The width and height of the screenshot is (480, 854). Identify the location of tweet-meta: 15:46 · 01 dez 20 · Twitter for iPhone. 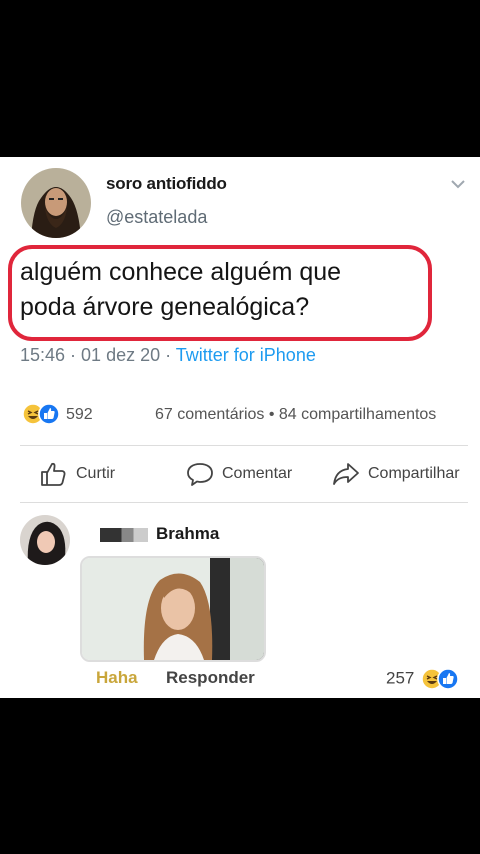
(168, 355).